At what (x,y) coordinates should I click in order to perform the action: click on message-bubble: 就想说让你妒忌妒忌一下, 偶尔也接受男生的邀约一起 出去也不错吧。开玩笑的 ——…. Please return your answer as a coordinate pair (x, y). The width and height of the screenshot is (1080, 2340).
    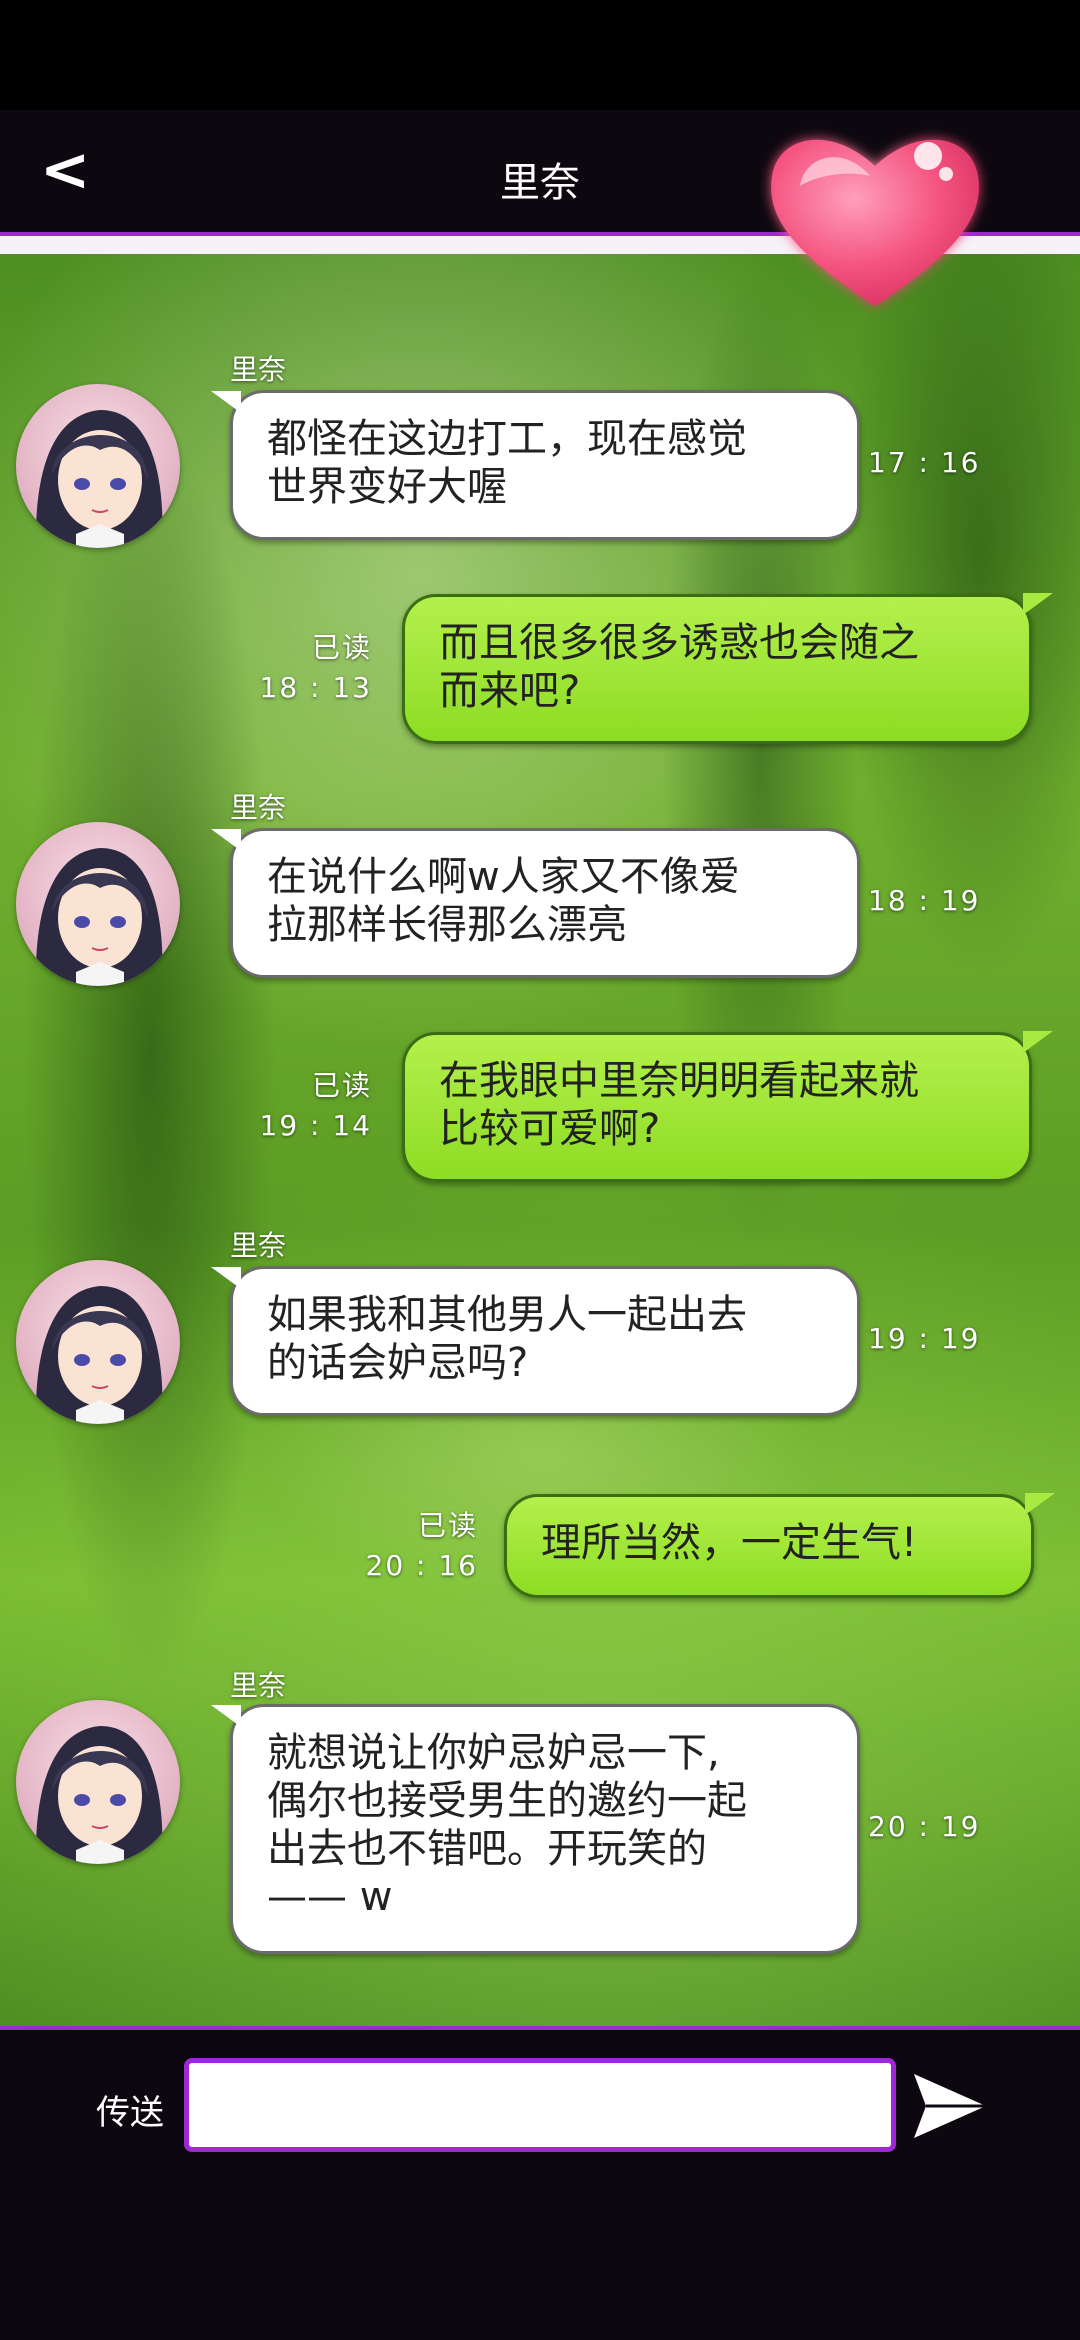
    Looking at the image, I should click on (535, 1829).